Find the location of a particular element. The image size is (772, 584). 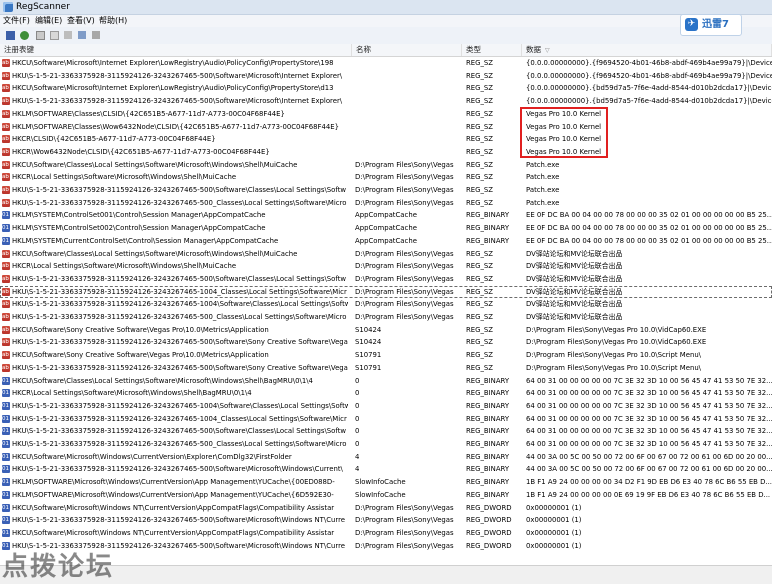

export-icon is located at coordinates (96, 35).